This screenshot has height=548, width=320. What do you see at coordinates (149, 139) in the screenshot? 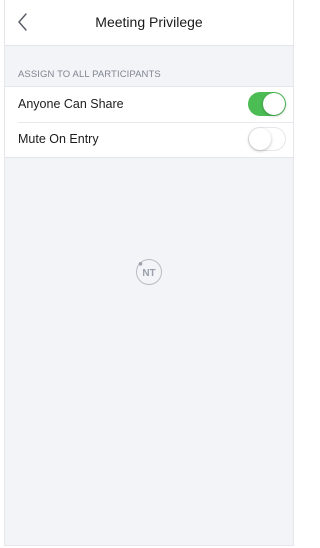
I see `setting-row-mute-on-entry: Mute On Entry` at bounding box center [149, 139].